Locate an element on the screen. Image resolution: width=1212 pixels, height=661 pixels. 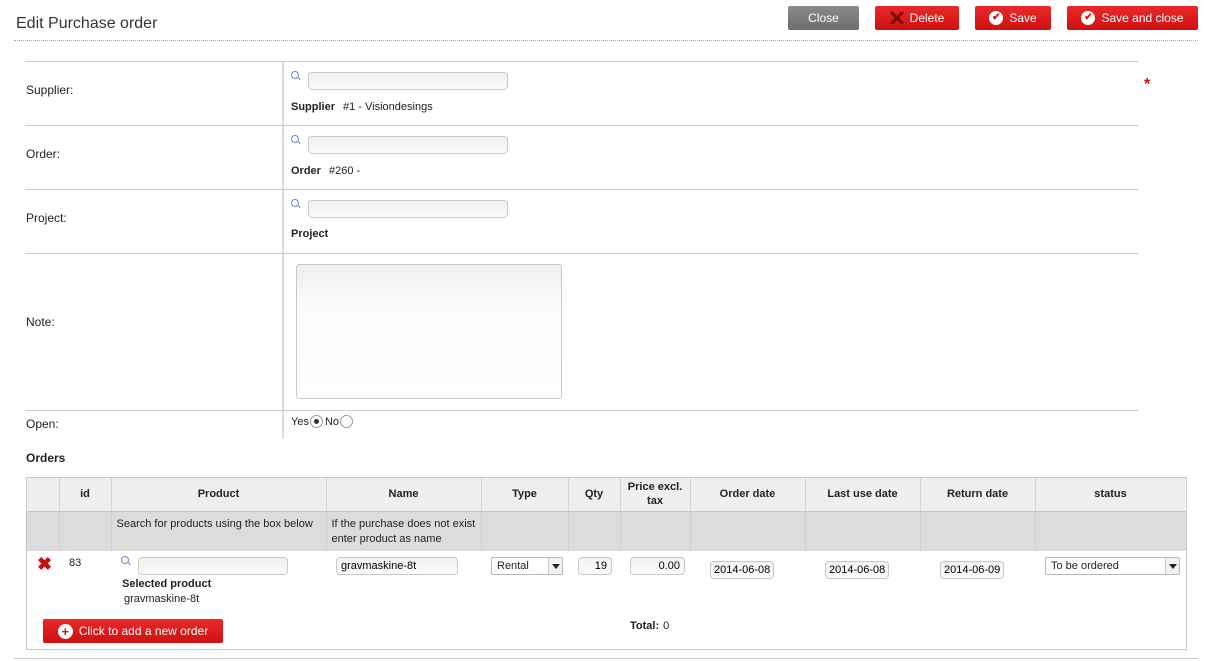
save-button: ✔ Save is located at coordinates (1013, 18).